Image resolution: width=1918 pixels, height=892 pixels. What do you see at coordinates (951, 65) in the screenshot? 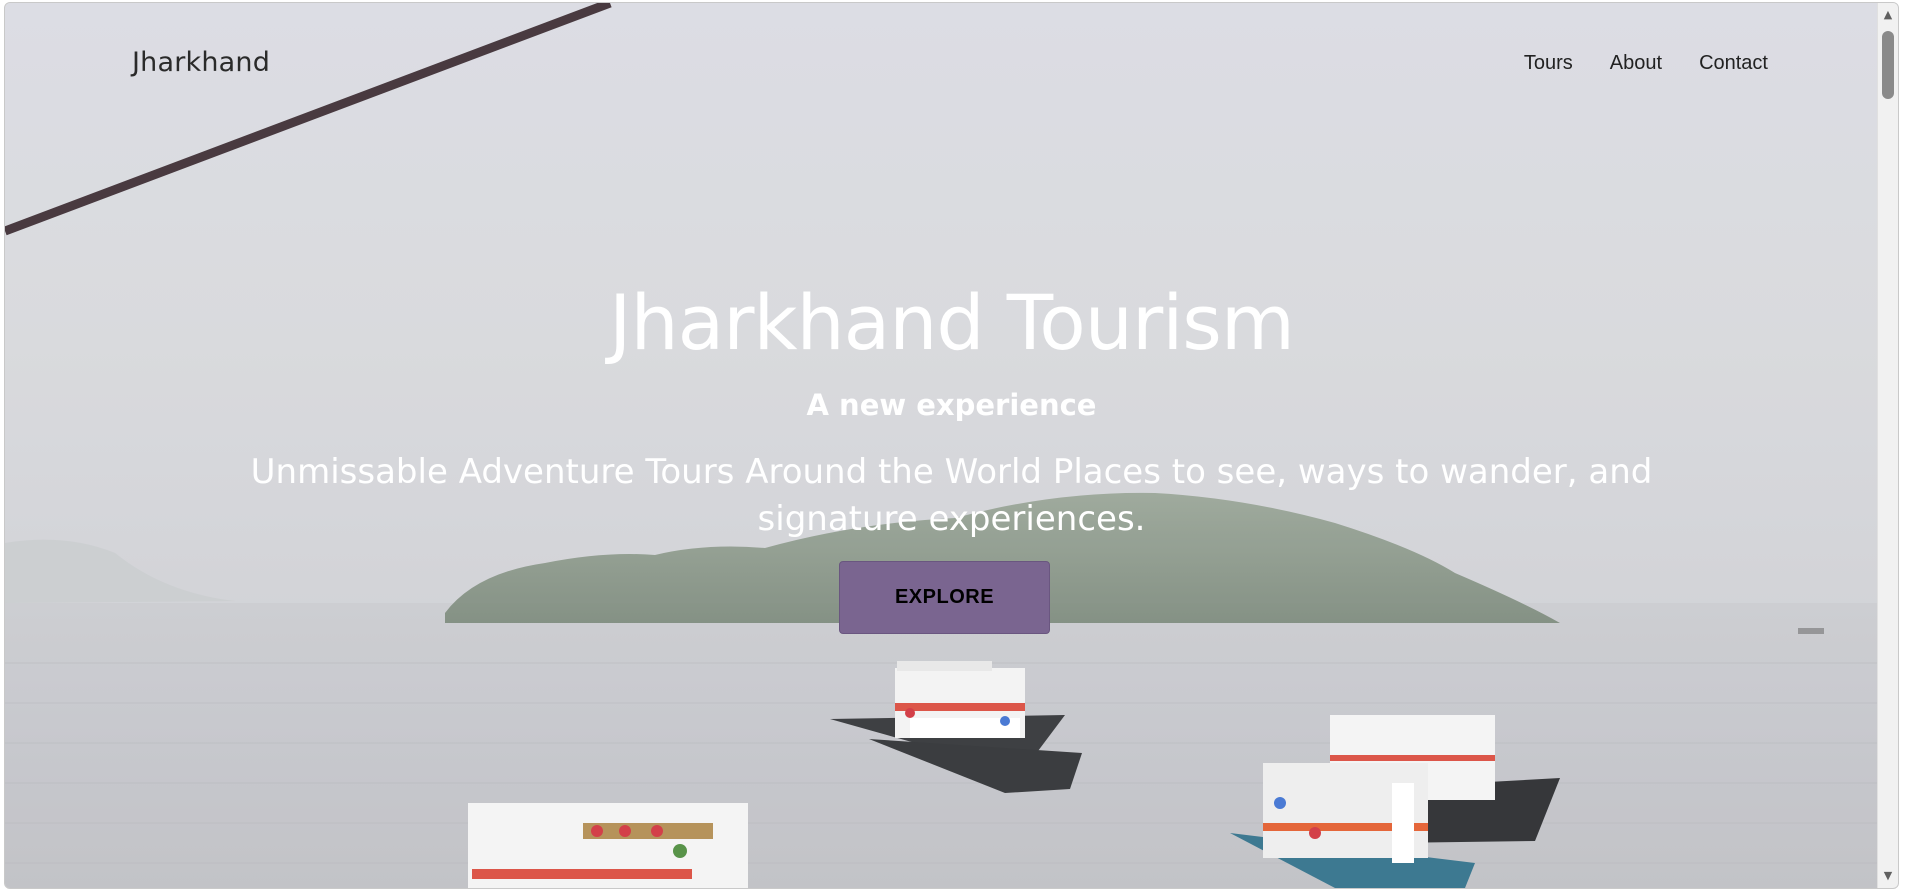
I see `top-navigation: Jharkhand Tours About Contact` at bounding box center [951, 65].